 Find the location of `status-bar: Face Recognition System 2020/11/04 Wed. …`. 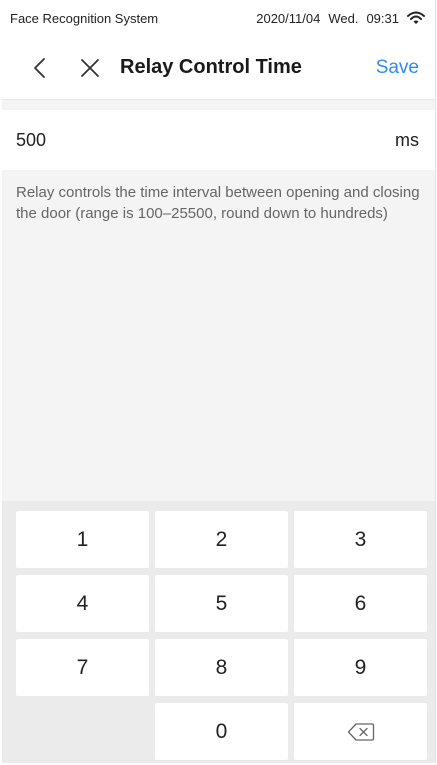

status-bar: Face Recognition System 2020/11/04 Wed. … is located at coordinates (218, 18).